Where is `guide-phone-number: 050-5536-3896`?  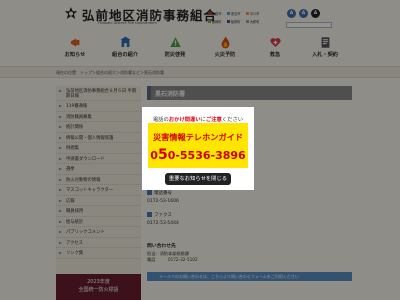
guide-phone-number: 050-5536-3896 is located at coordinates (198, 155).